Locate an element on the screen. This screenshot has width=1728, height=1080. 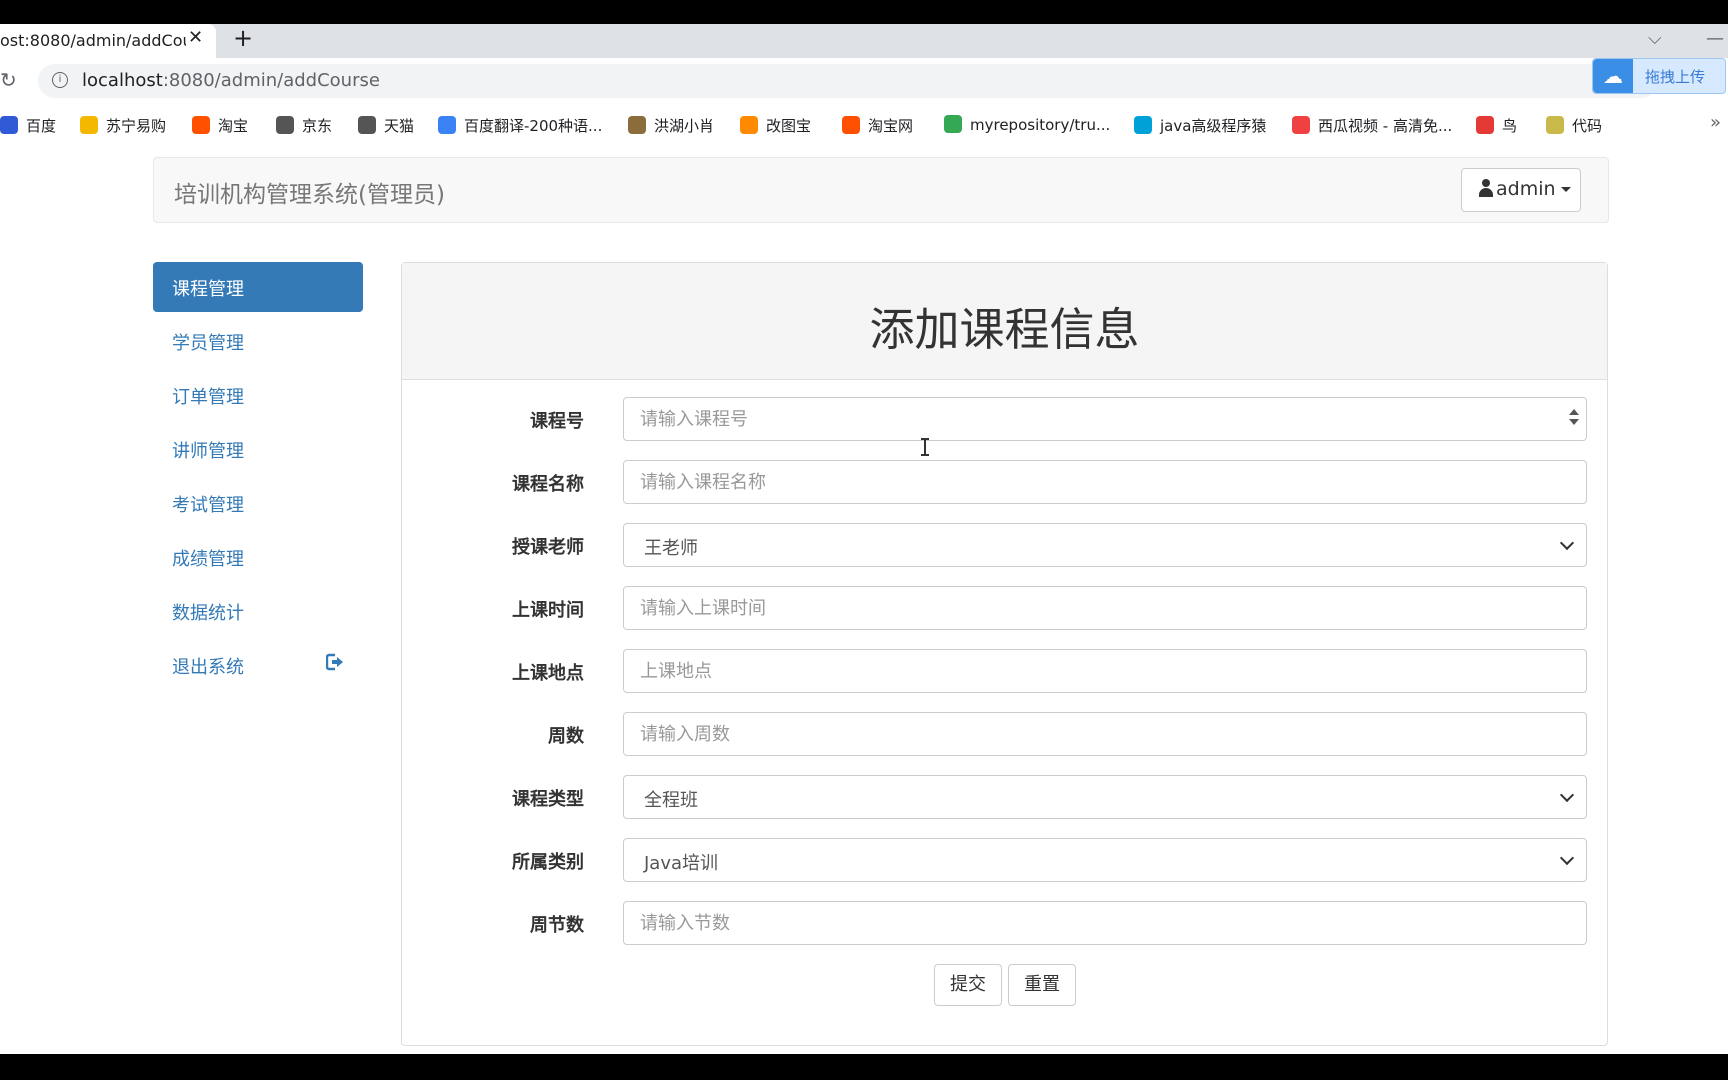
sidebar-item: 学员管理 is located at coordinates (258, 341).